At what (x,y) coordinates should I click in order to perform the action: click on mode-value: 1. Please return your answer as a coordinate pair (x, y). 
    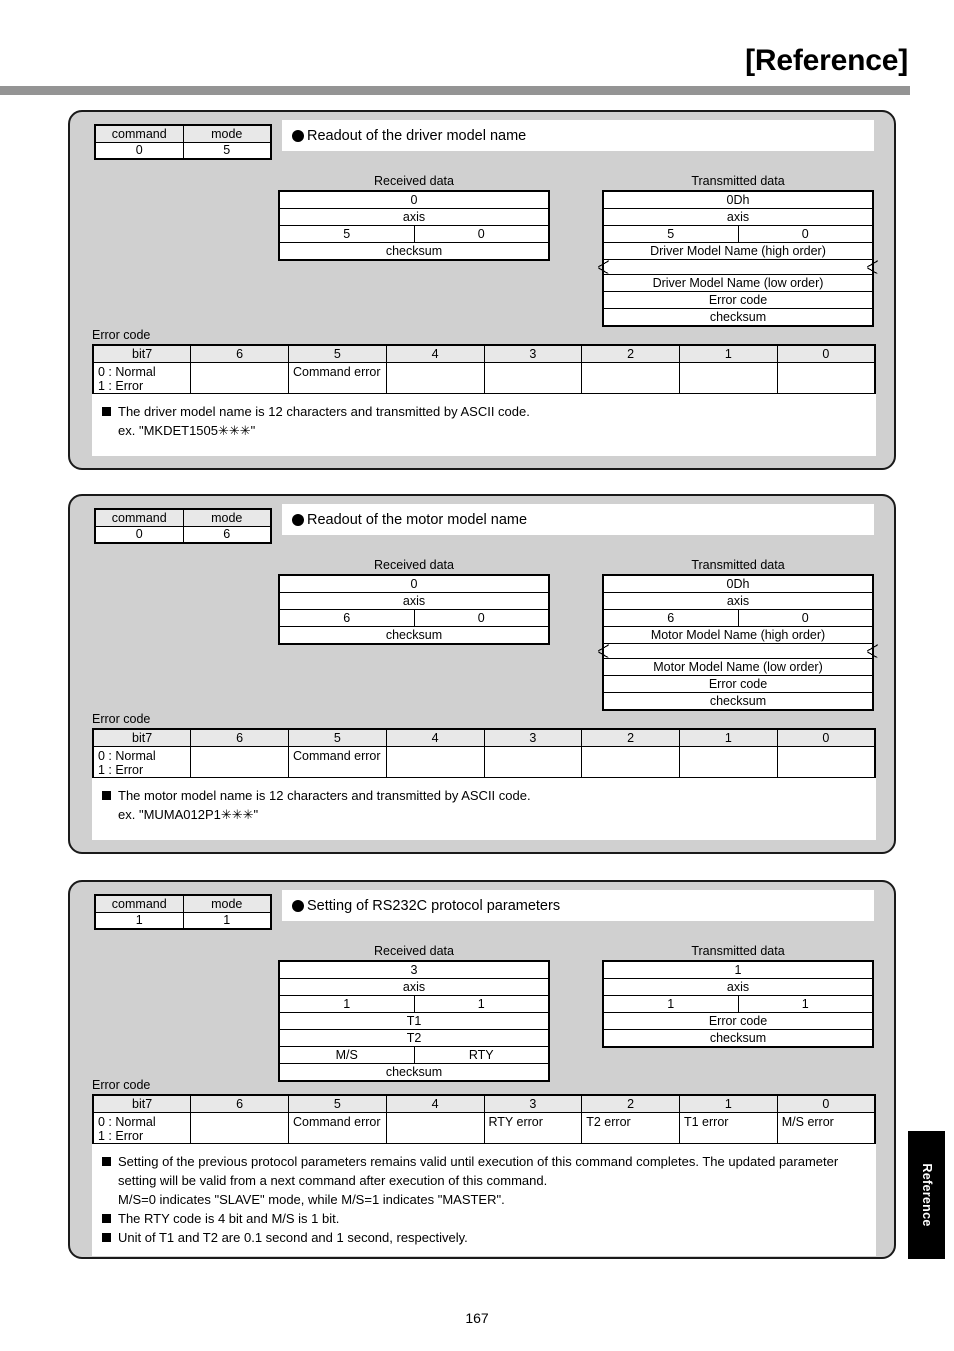
    Looking at the image, I should click on (227, 920).